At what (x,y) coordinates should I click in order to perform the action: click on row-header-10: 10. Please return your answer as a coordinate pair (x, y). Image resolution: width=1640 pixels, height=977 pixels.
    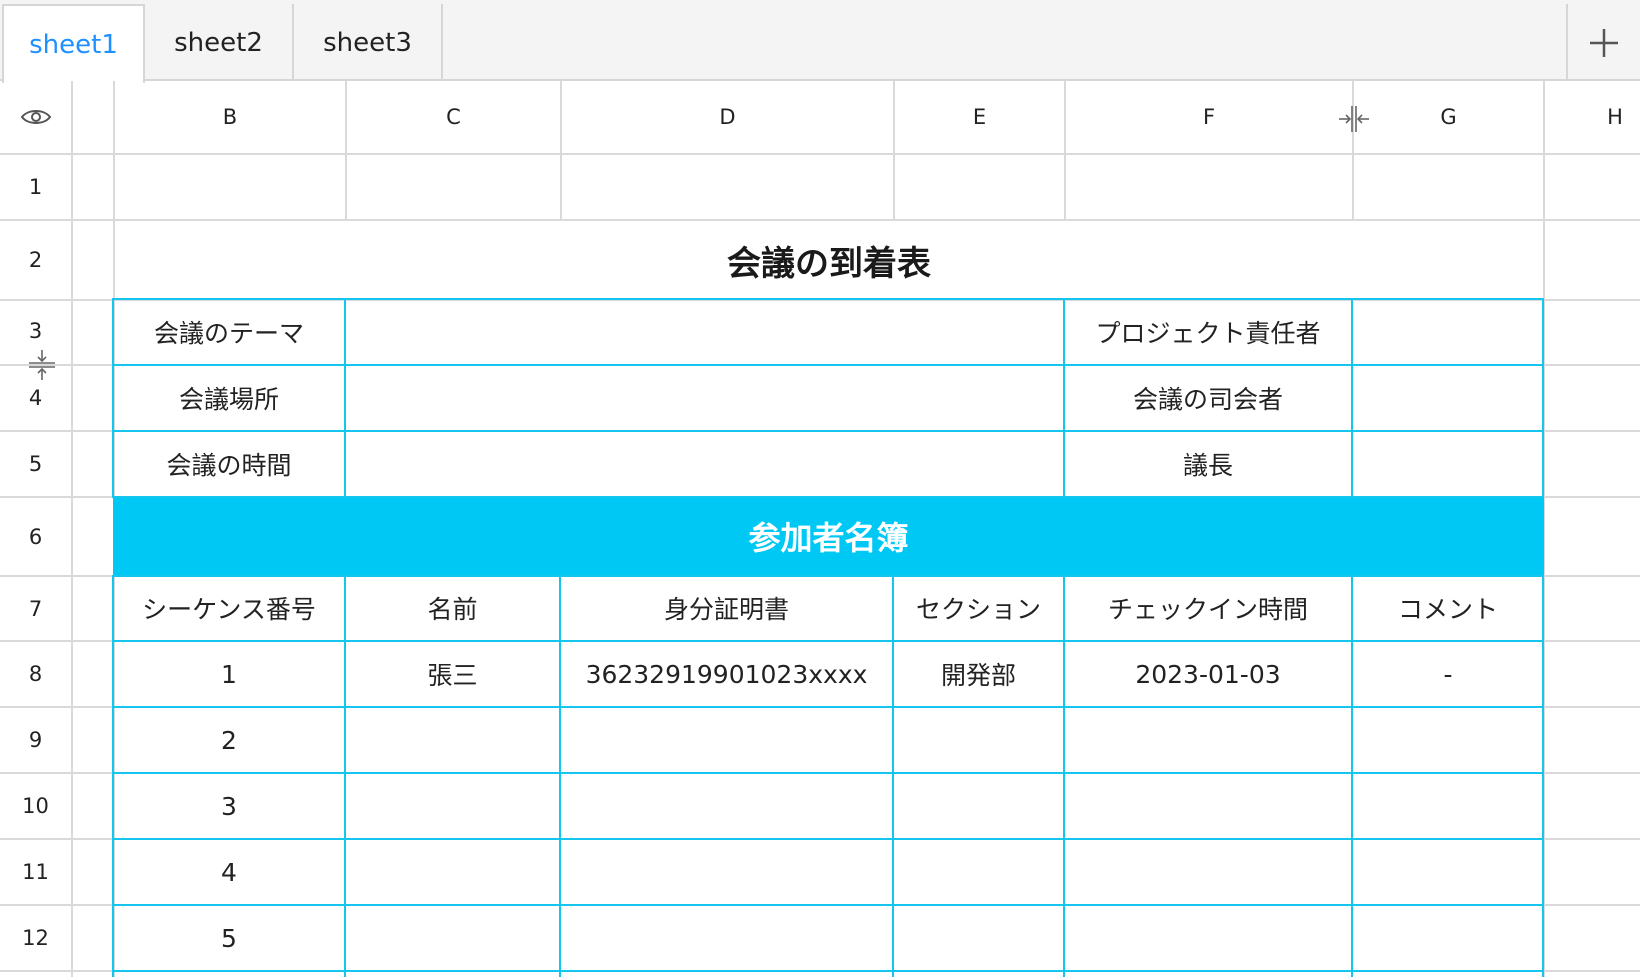
    Looking at the image, I should click on (35, 806).